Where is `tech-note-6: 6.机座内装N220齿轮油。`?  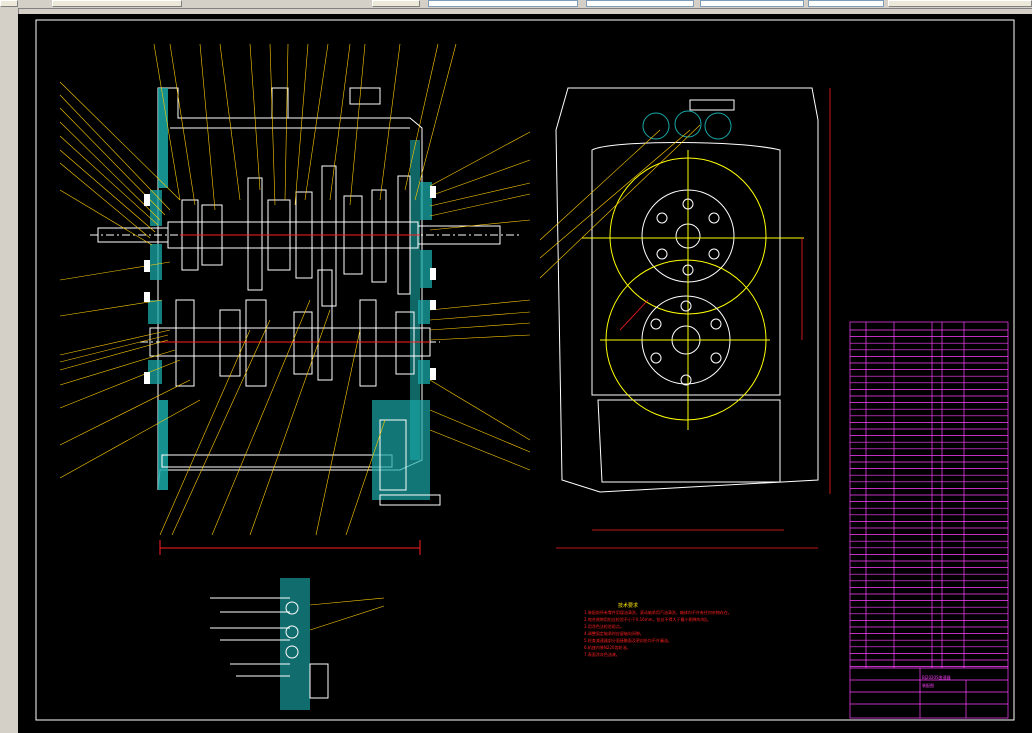 tech-note-6: 6.机座内装N220齿轮油。 is located at coordinates (607, 647).